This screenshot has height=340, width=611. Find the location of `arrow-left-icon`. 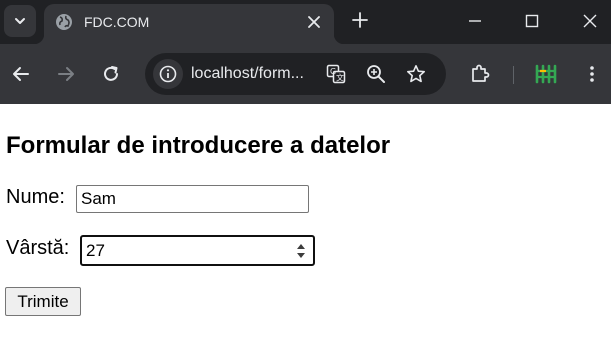

arrow-left-icon is located at coordinates (21, 74).